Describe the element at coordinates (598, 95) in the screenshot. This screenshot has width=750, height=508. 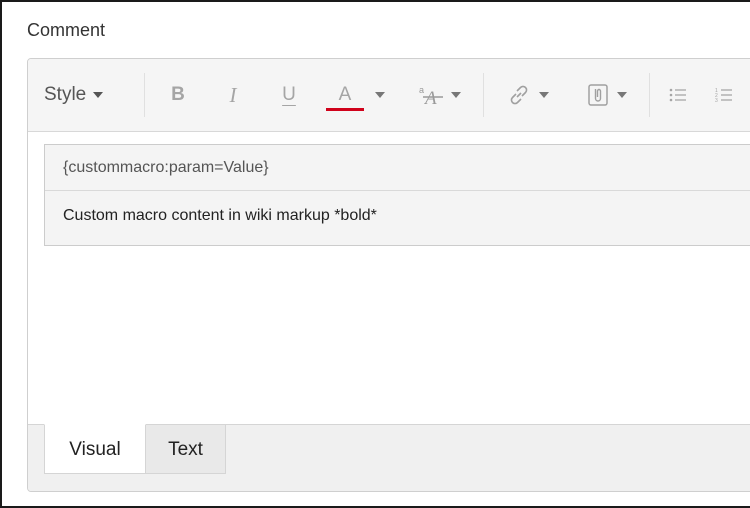
I see `attachment-icon` at that location.